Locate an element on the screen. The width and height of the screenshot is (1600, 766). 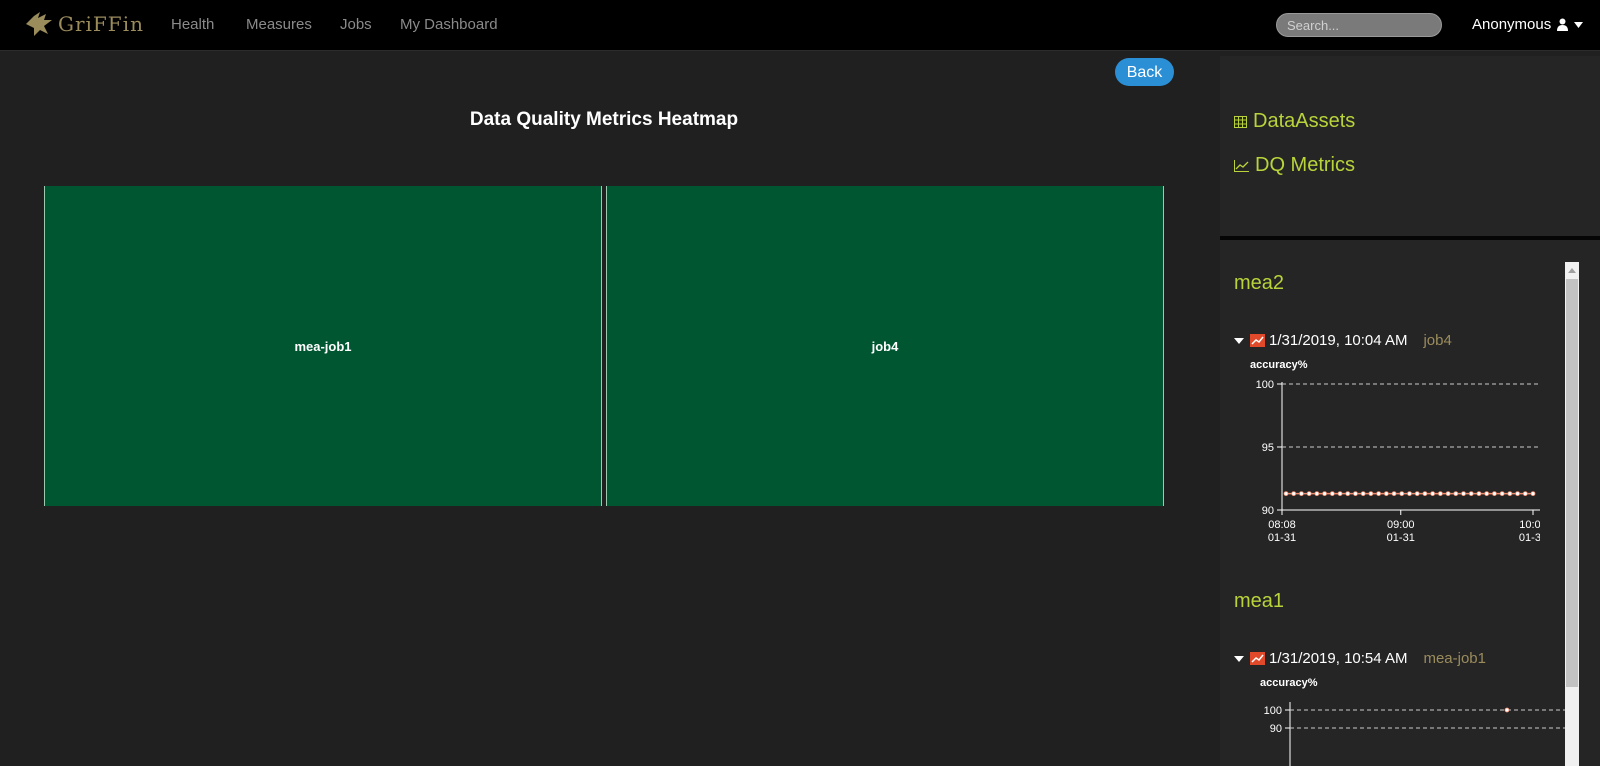
metric-job-link: job4 is located at coordinates (1437, 340).